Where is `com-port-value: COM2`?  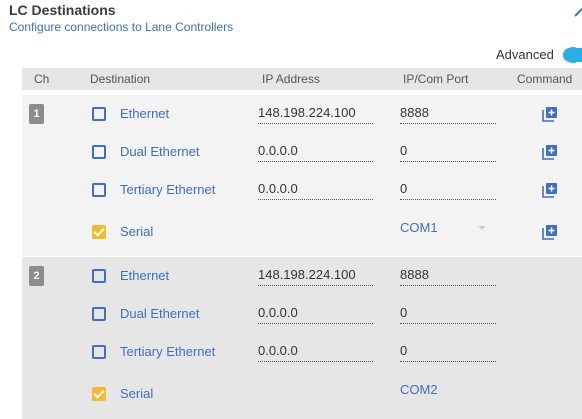
com-port-value: COM2 is located at coordinates (419, 389).